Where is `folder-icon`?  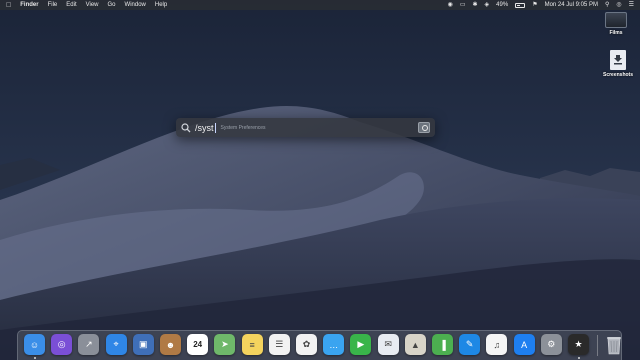
folder-icon is located at coordinates (616, 20).